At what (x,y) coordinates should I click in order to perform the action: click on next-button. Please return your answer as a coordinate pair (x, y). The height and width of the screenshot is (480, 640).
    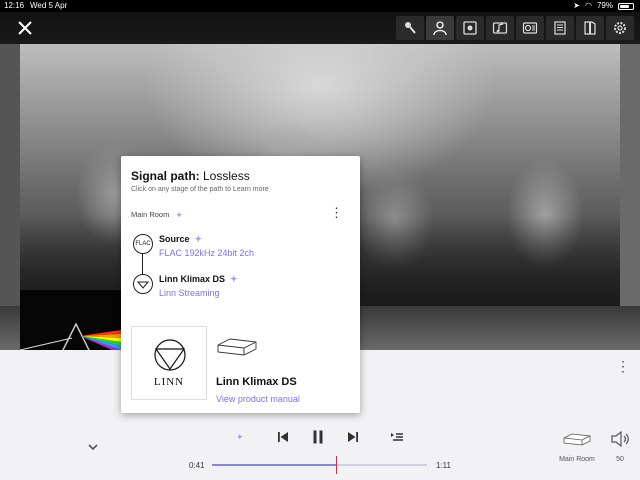
    Looking at the image, I should click on (353, 437).